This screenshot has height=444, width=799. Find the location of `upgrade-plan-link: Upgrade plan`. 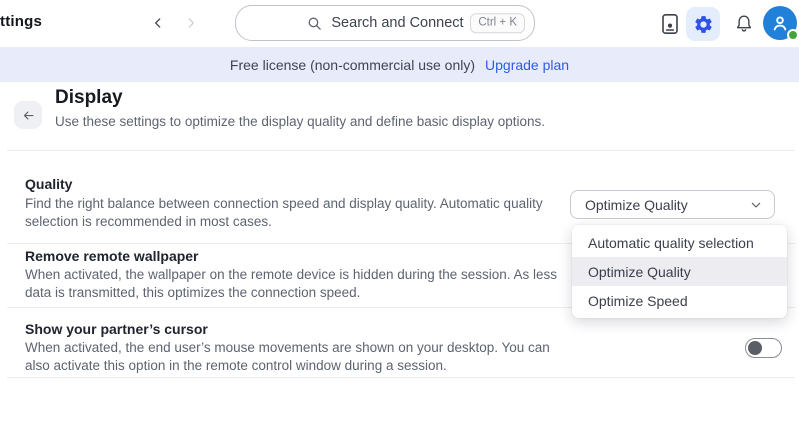

upgrade-plan-link: Upgrade plan is located at coordinates (527, 65).